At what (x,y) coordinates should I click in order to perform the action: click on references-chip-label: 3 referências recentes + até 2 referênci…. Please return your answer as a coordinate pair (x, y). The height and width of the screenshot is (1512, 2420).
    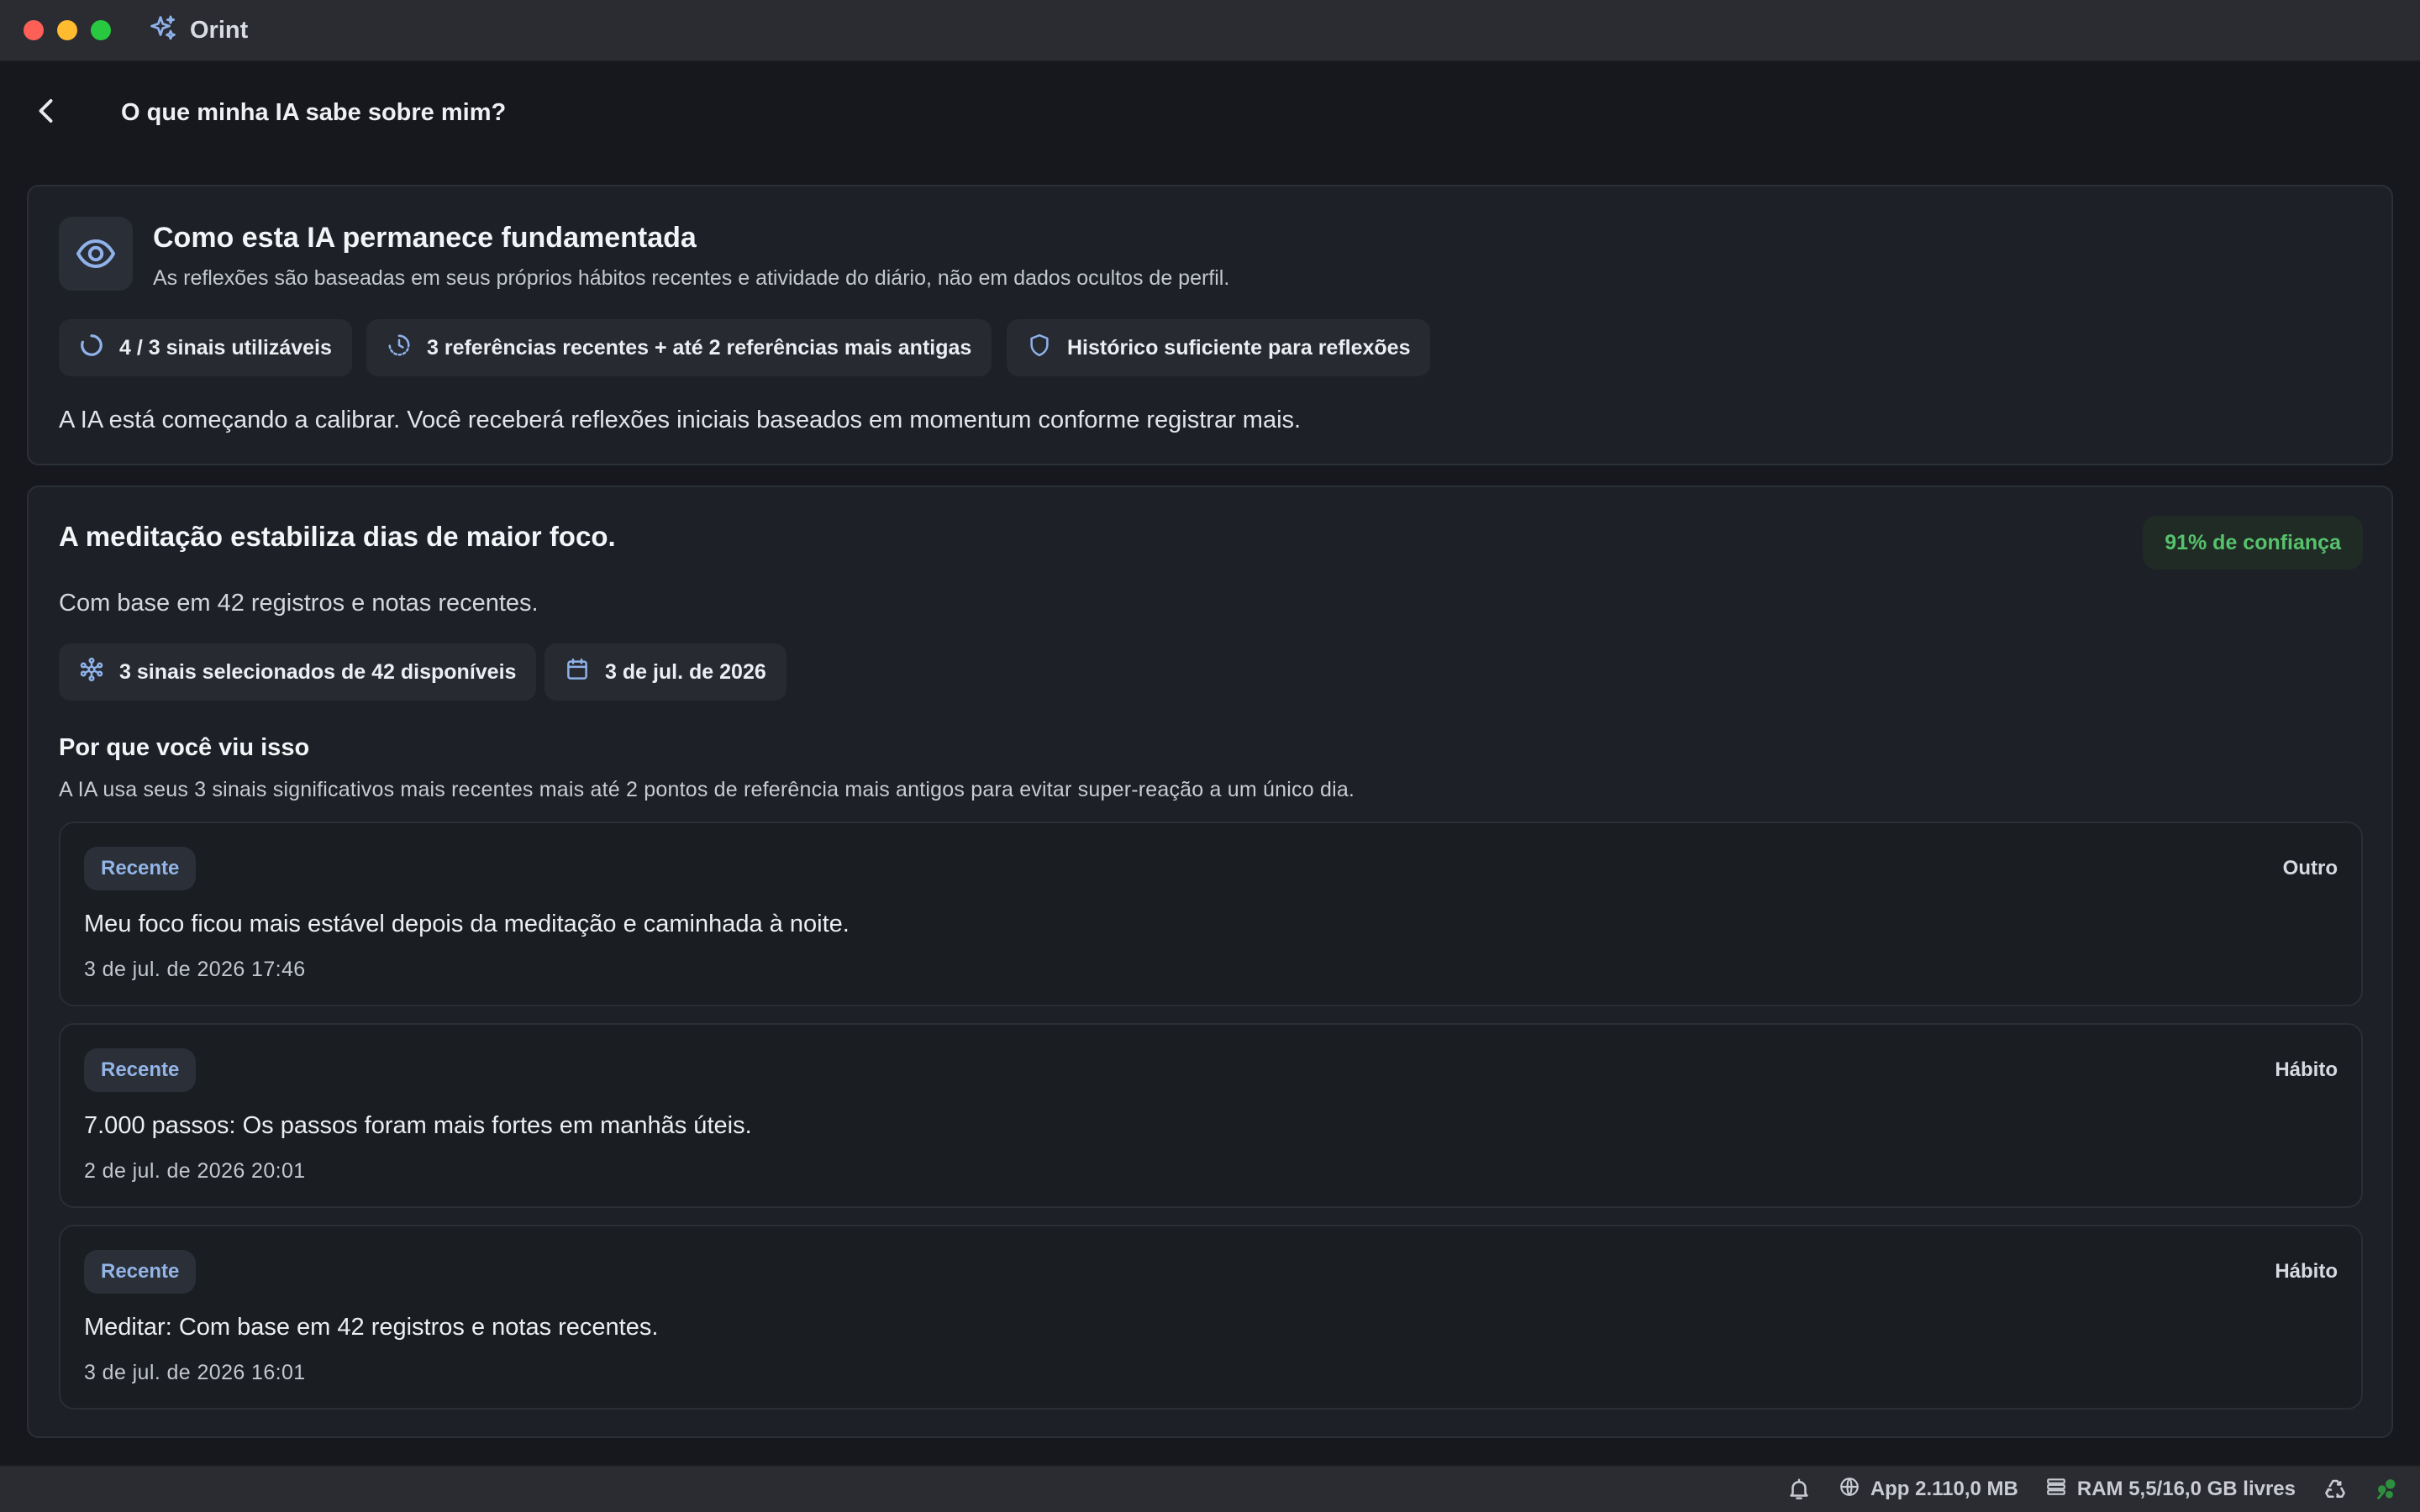
    Looking at the image, I should click on (699, 347).